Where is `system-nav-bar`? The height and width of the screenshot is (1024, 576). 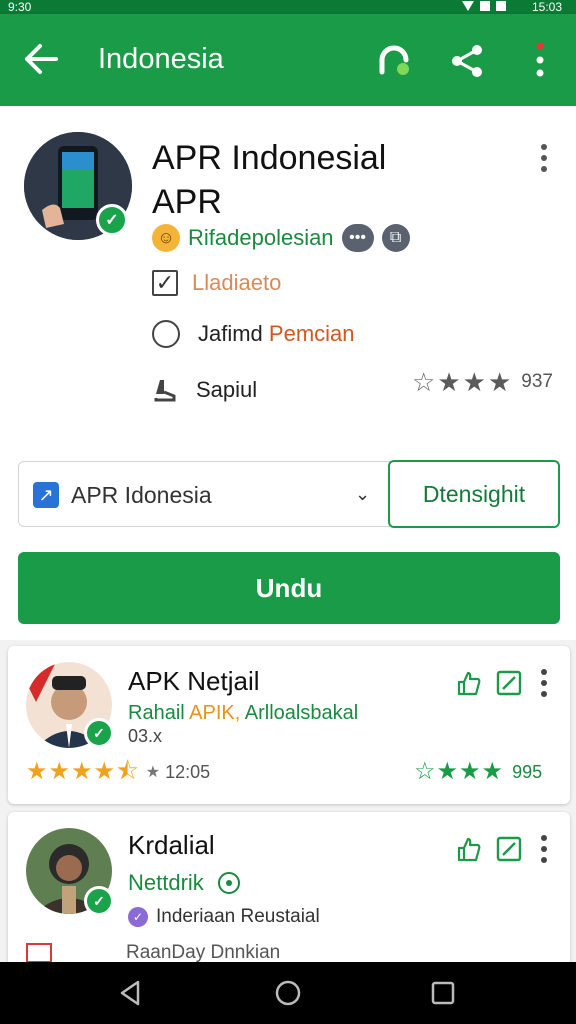 system-nav-bar is located at coordinates (288, 993).